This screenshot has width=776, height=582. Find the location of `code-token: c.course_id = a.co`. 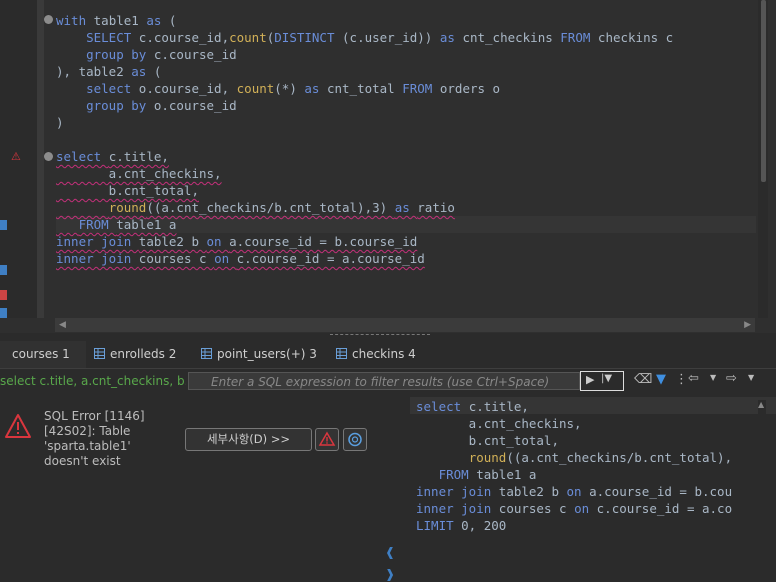

code-token: c.course_id = a.co is located at coordinates (664, 508).